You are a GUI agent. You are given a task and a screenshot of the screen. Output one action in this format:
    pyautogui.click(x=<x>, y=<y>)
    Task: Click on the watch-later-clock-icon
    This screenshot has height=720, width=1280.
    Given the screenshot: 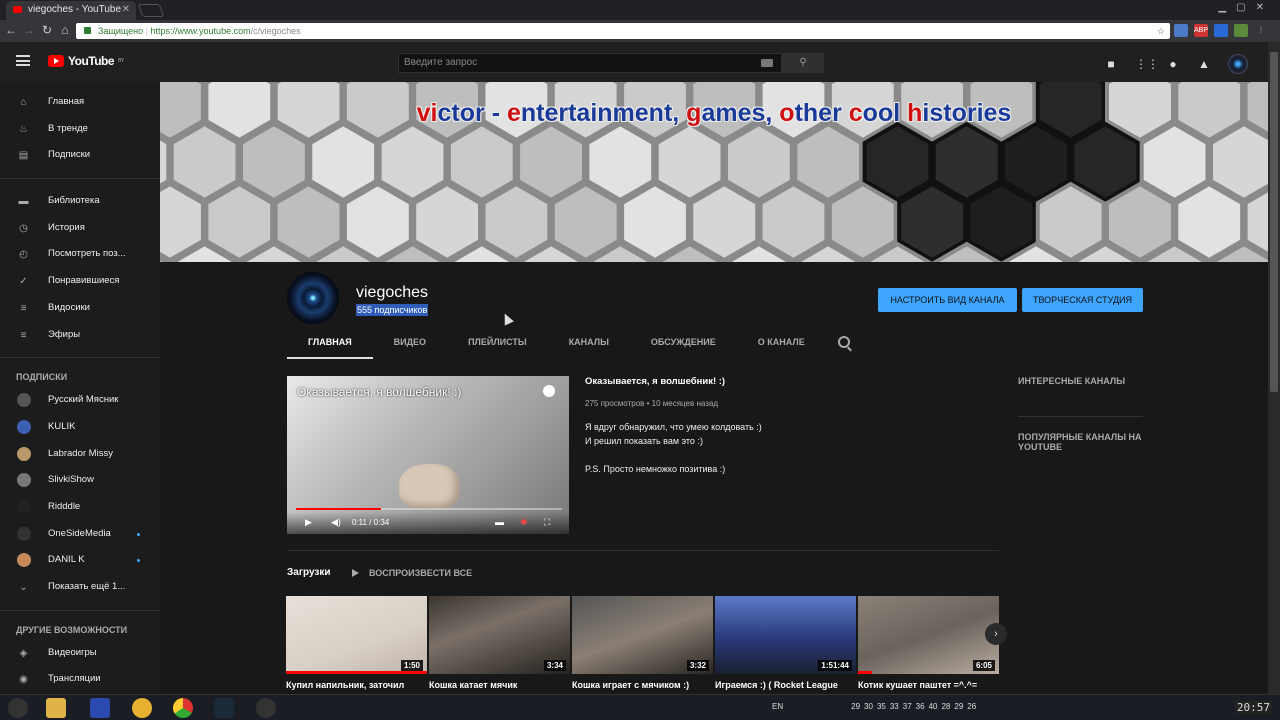 What is the action you would take?
    pyautogui.click(x=549, y=391)
    